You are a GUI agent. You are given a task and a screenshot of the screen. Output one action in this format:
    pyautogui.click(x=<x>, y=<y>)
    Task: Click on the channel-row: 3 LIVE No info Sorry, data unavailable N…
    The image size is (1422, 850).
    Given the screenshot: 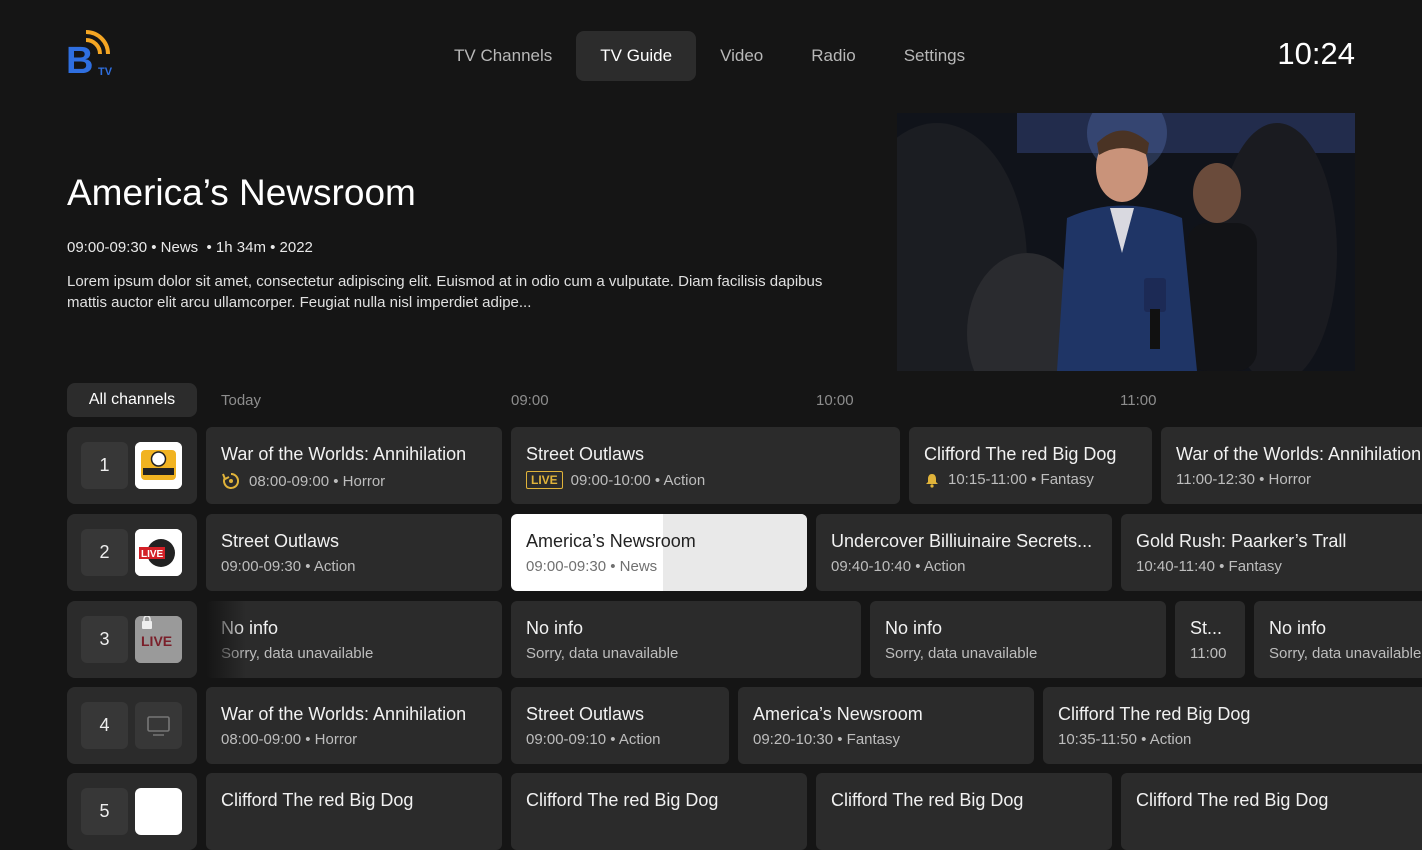 What is the action you would take?
    pyautogui.click(x=711, y=639)
    